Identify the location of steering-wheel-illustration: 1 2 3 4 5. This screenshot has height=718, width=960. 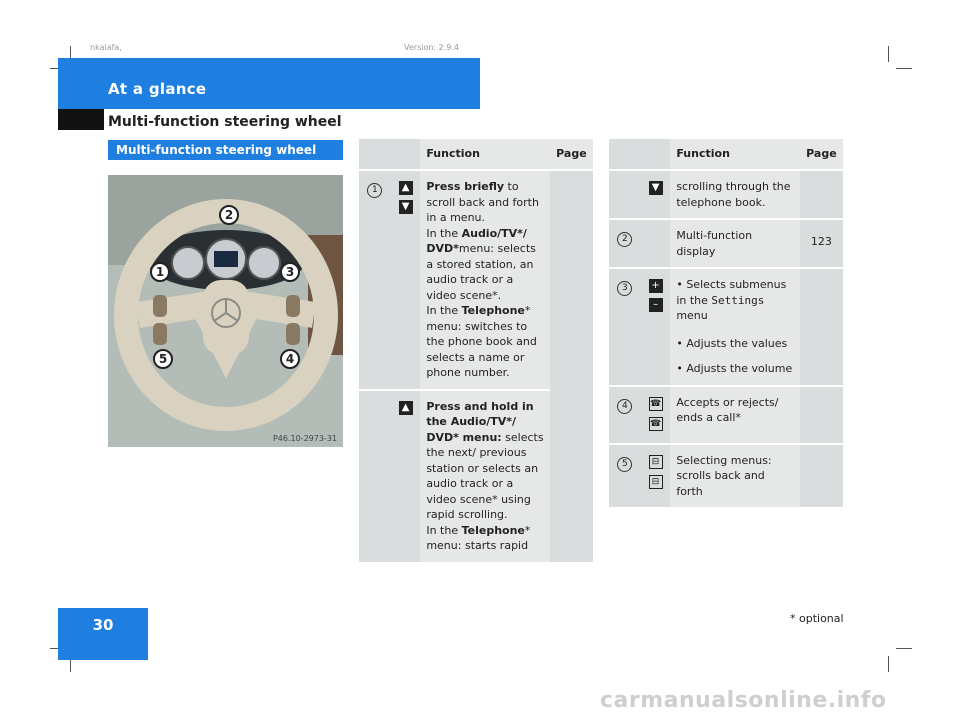
(225, 311).